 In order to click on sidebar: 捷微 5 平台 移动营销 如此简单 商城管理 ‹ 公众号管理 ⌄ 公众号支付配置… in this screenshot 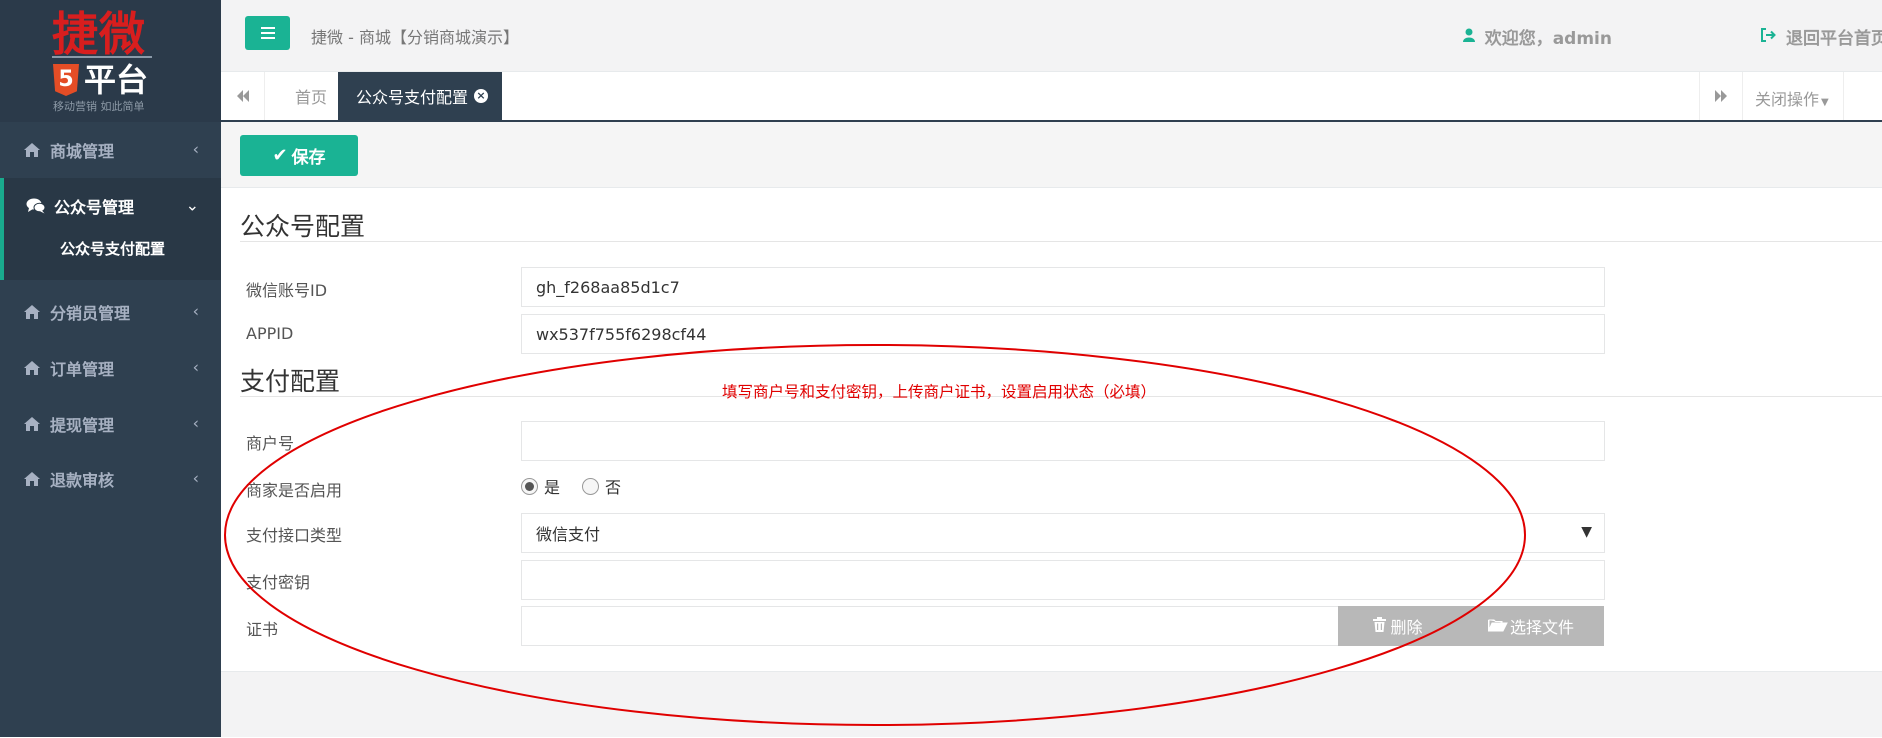, I will do `click(110, 368)`.